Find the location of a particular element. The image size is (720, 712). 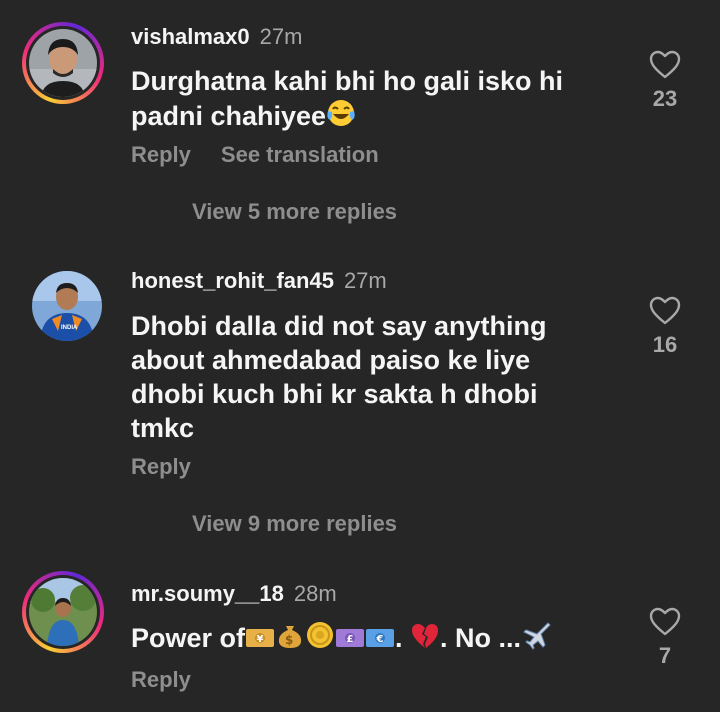

comment-header: vishalmax0 27m is located at coordinates (216, 37).